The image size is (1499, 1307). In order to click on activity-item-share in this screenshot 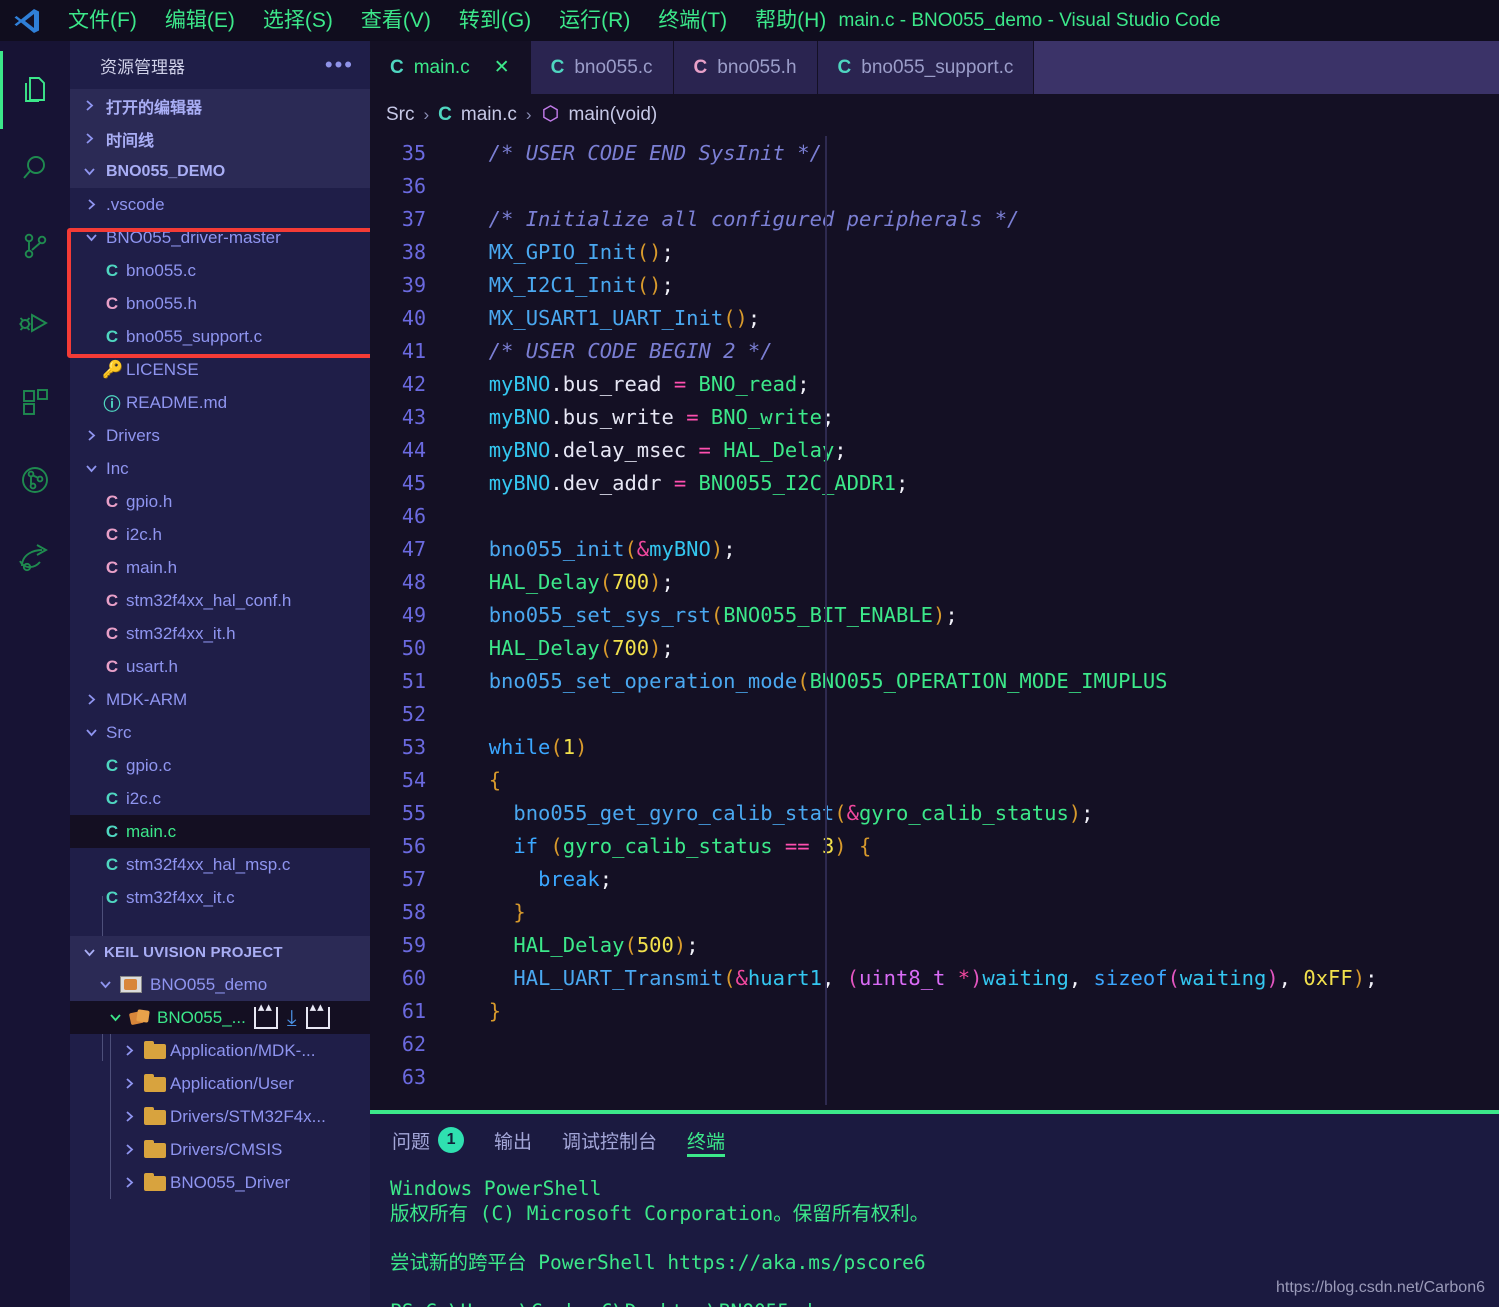, I will do `click(35, 558)`.